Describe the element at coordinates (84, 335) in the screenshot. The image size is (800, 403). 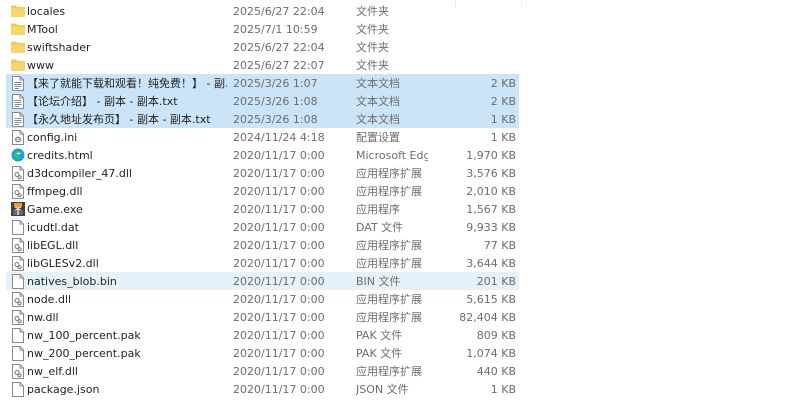
I see `file-name: nw_100_percent.pak` at that location.